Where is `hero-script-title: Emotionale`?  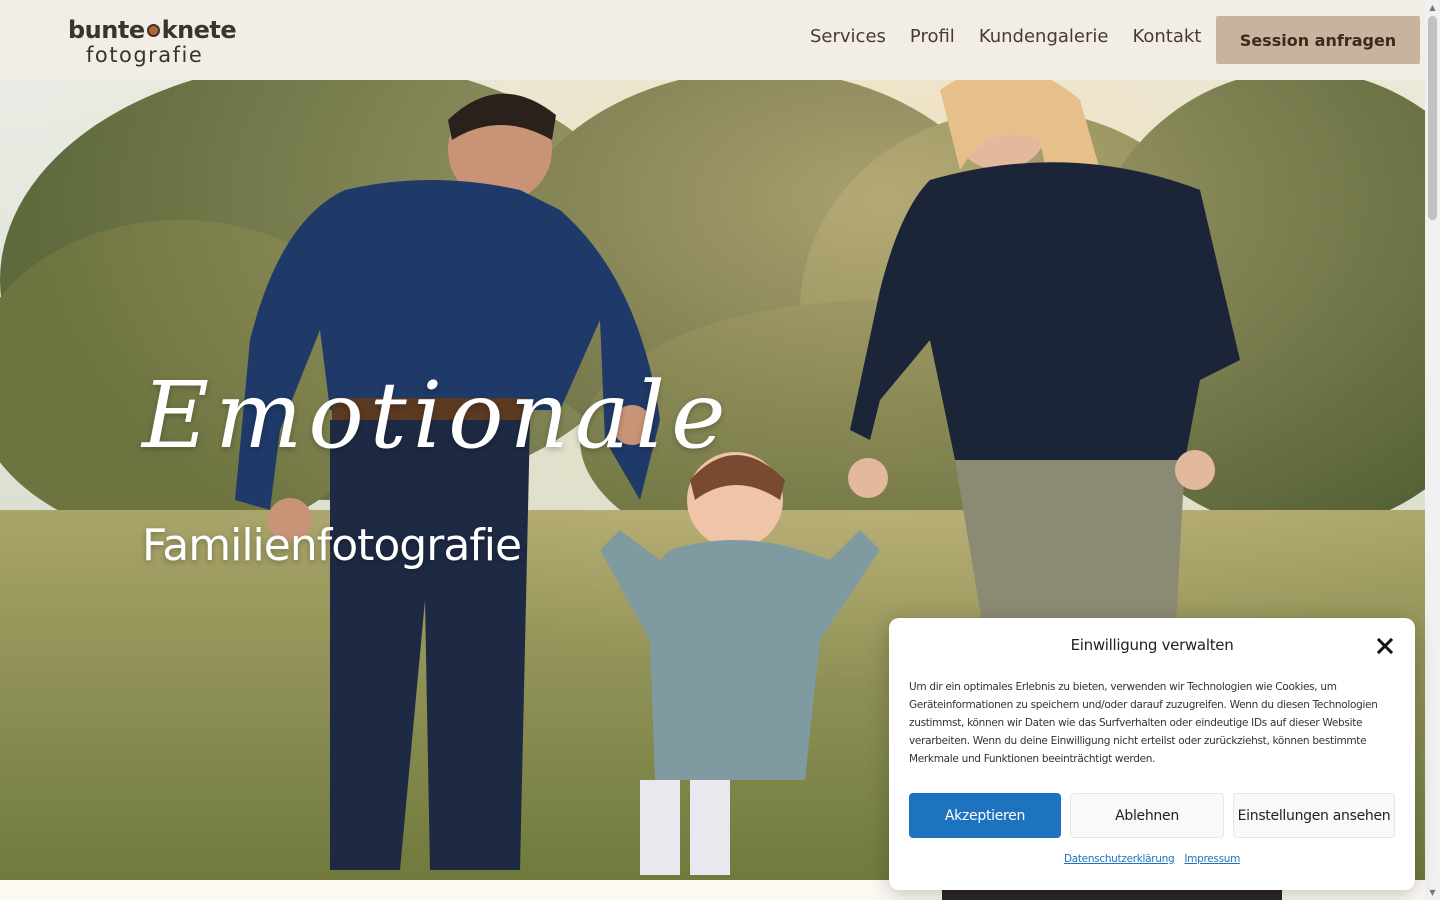 hero-script-title: Emotionale is located at coordinates (437, 415).